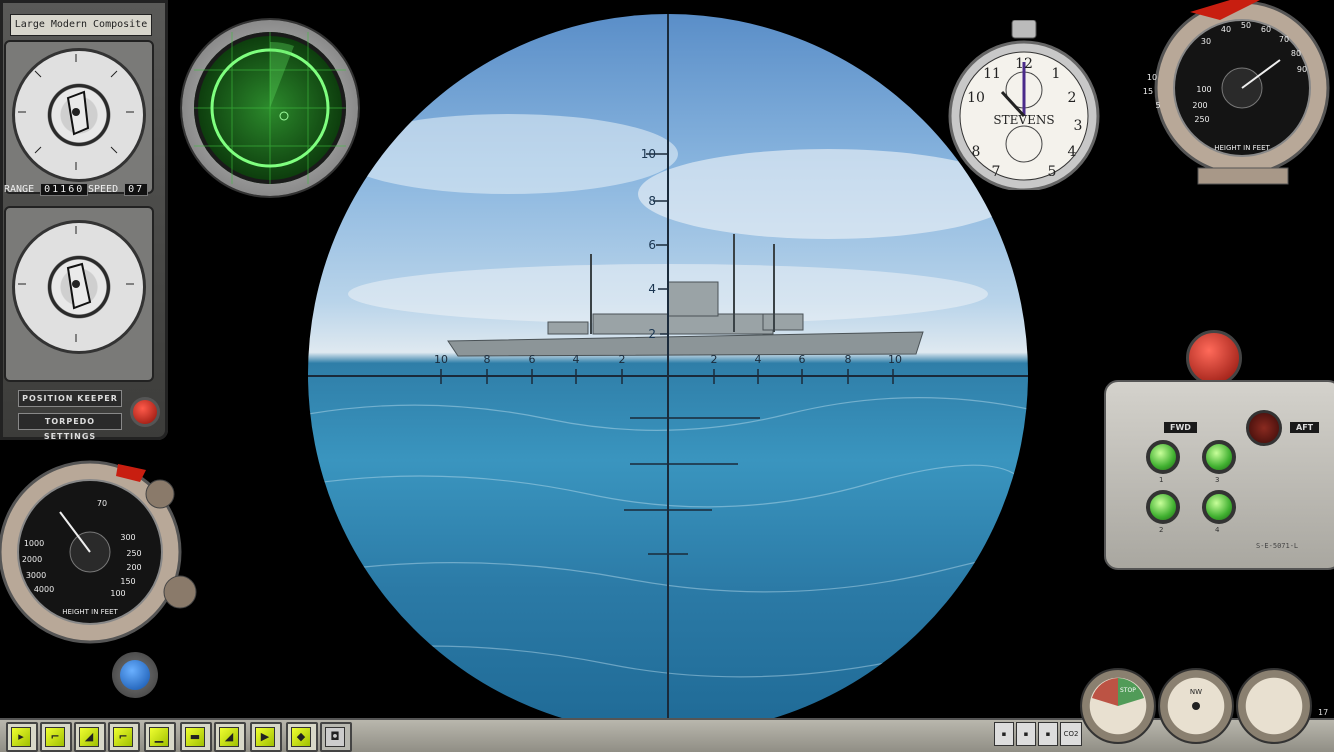 This screenshot has width=1334, height=752. What do you see at coordinates (1078, 126) in the screenshot?
I see `stopwatch-num-3: 3` at bounding box center [1078, 126].